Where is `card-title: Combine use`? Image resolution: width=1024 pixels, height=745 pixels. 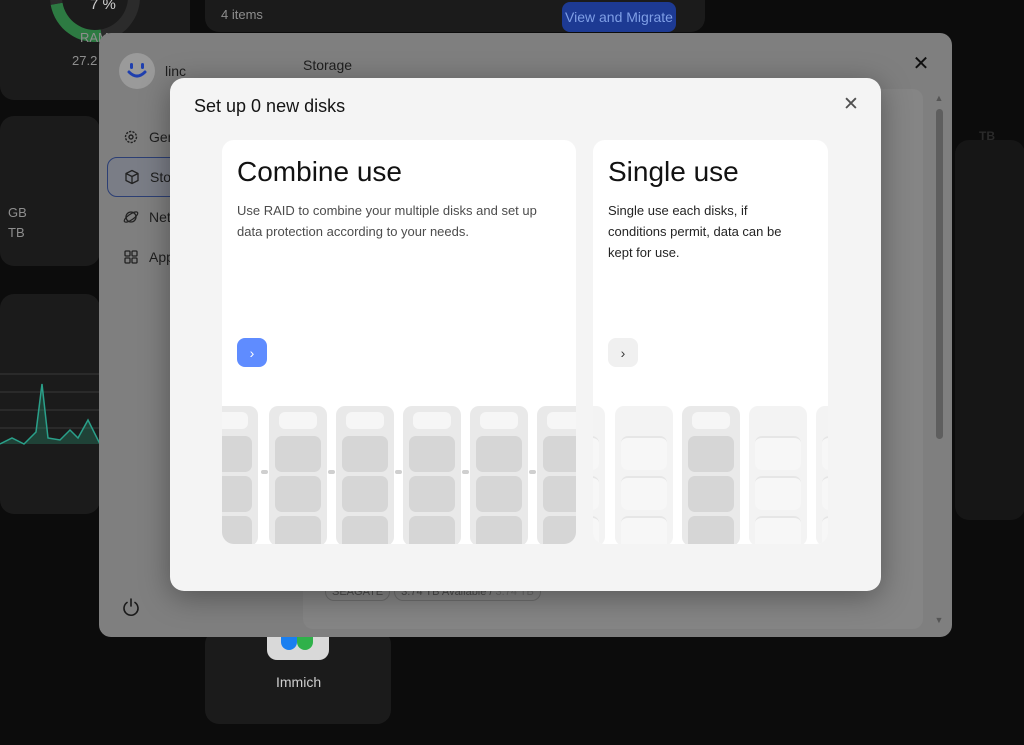 card-title: Combine use is located at coordinates (319, 171).